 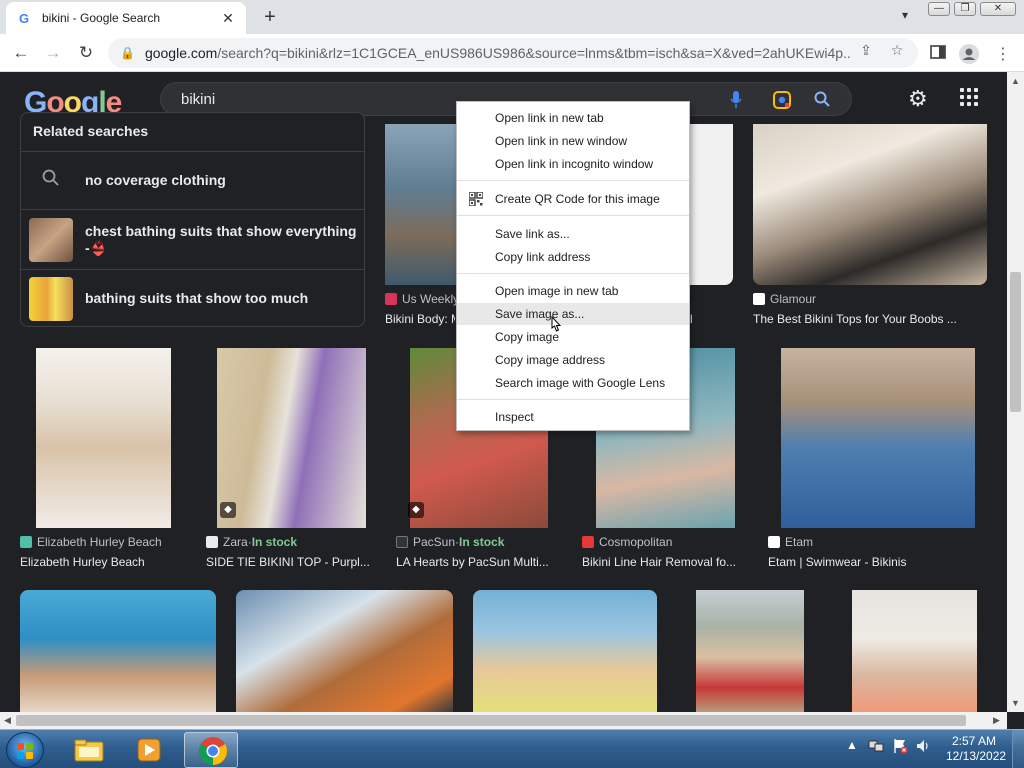 What do you see at coordinates (573, 118) in the screenshot?
I see `menu-item-open-link-new-tab: Open link in new tab` at bounding box center [573, 118].